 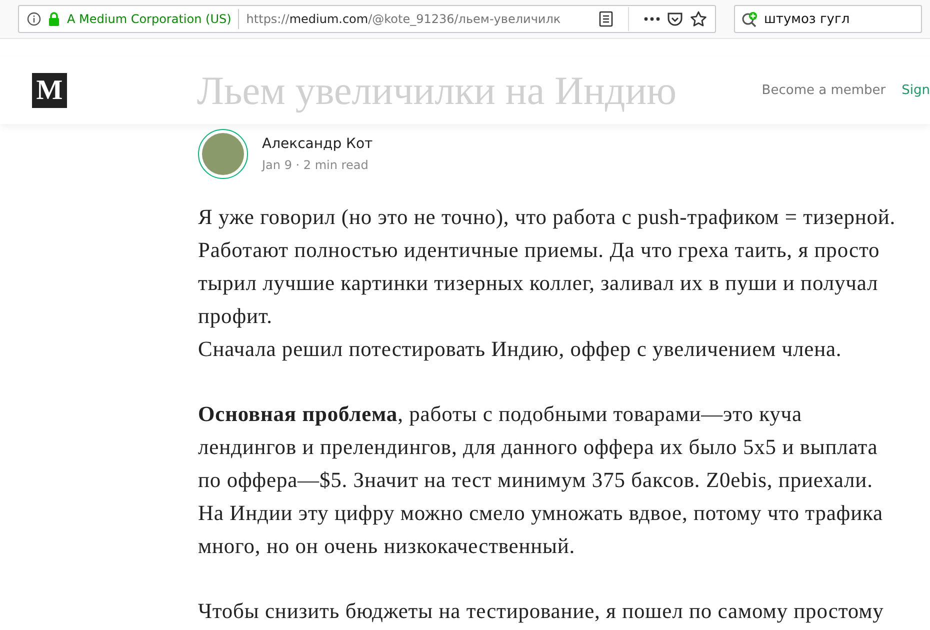 What do you see at coordinates (606, 19) in the screenshot?
I see `reader-view-icon` at bounding box center [606, 19].